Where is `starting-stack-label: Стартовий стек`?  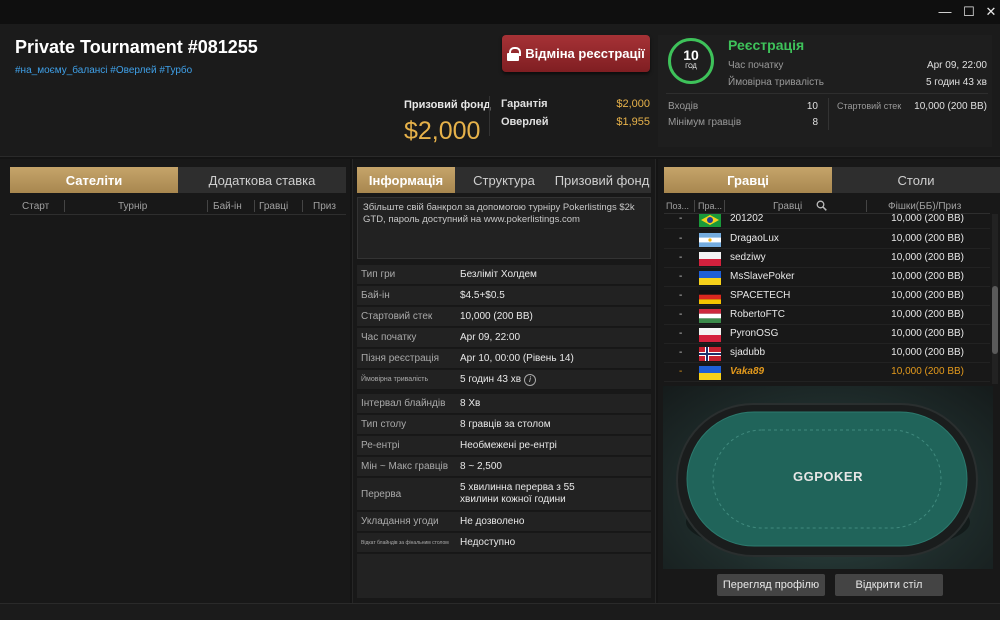
starting-stack-label: Стартовий стек is located at coordinates (869, 106).